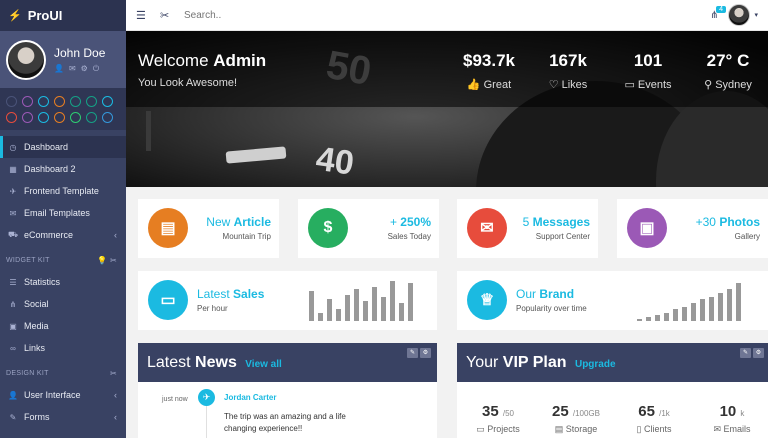 This screenshot has height=438, width=768. What do you see at coordinates (368, 228) in the screenshot?
I see `stat-card: $ + 250% Sales Today` at bounding box center [368, 228].